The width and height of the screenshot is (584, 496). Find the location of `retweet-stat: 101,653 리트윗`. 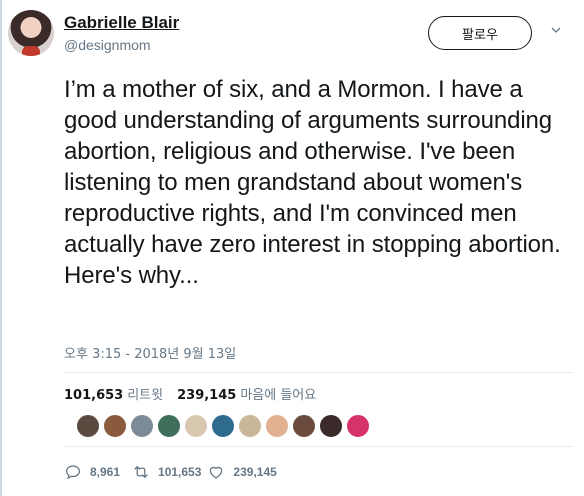

retweet-stat: 101,653 리트윗 is located at coordinates (113, 393).